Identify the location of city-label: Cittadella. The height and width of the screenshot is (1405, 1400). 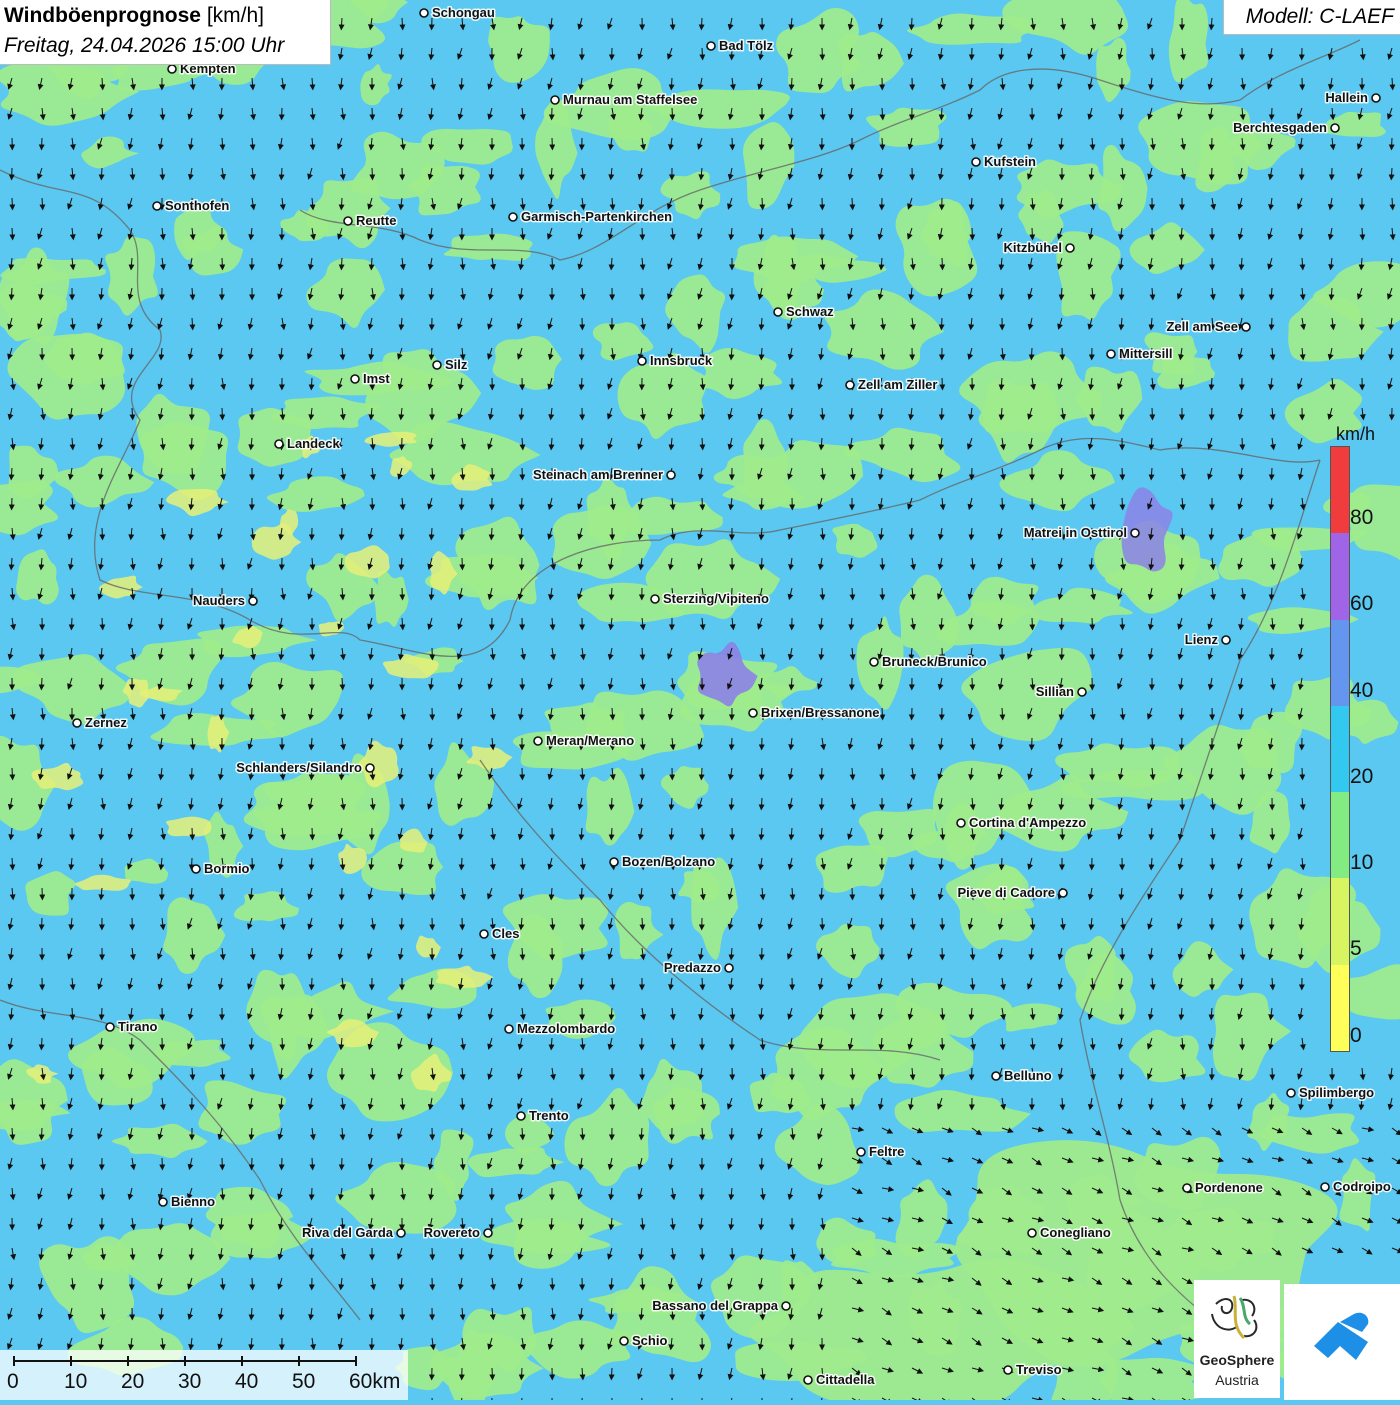
(845, 1379).